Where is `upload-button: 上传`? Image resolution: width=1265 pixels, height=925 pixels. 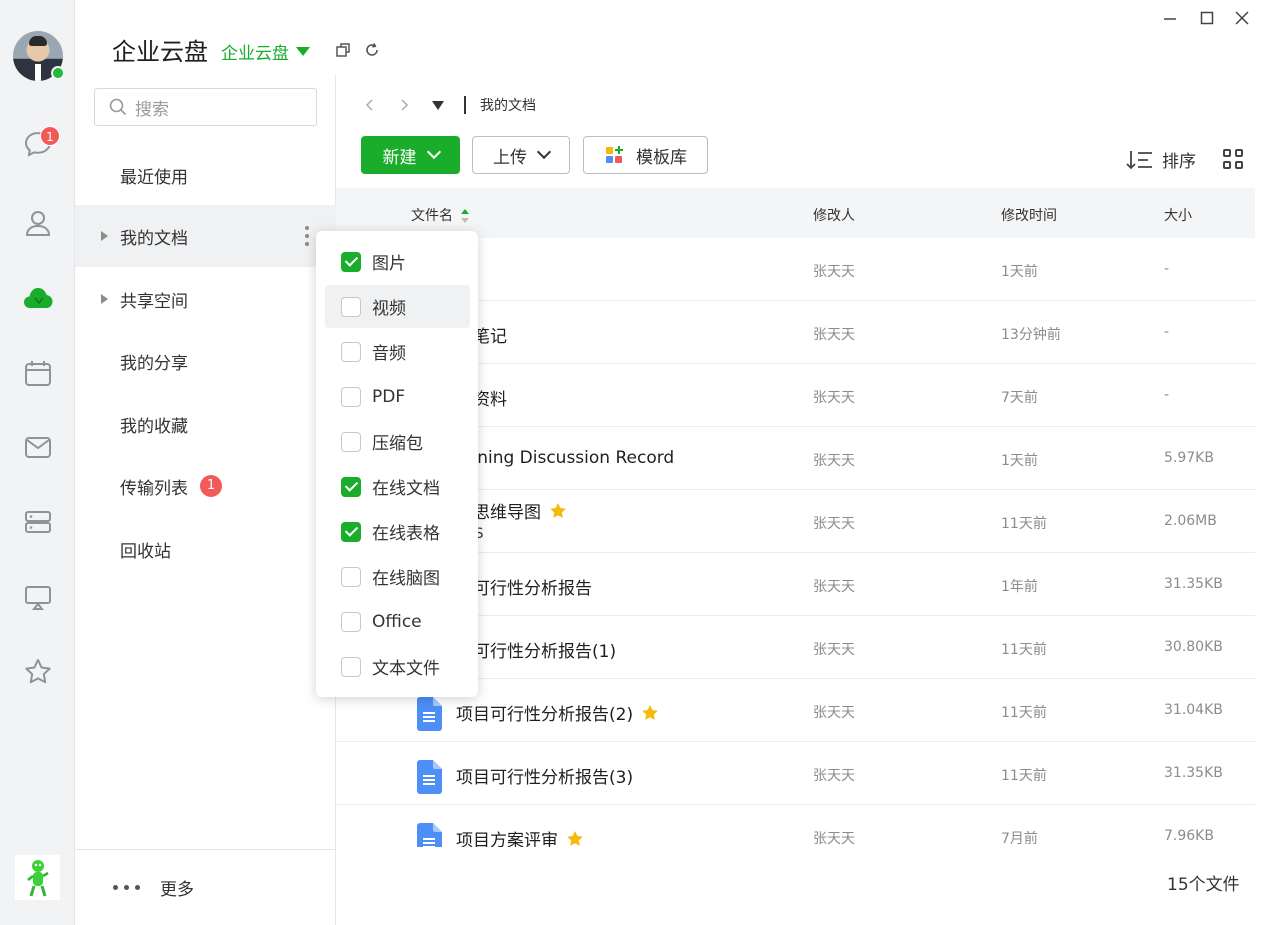
upload-button: 上传 is located at coordinates (521, 155).